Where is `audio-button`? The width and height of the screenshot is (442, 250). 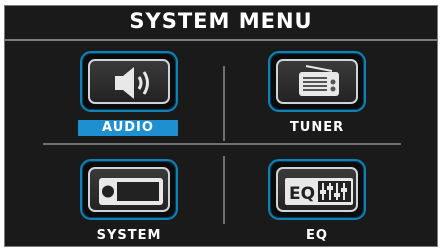
audio-button is located at coordinates (129, 81).